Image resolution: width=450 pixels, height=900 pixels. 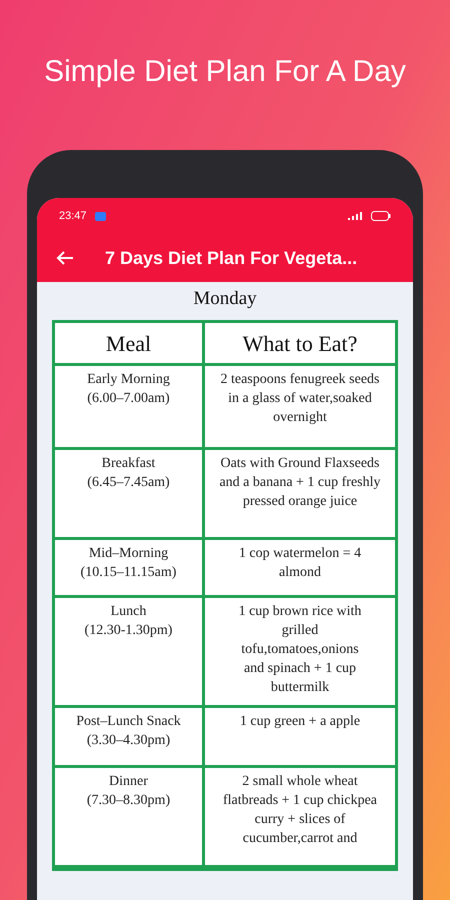 What do you see at coordinates (381, 216) in the screenshot?
I see `battery-icon` at bounding box center [381, 216].